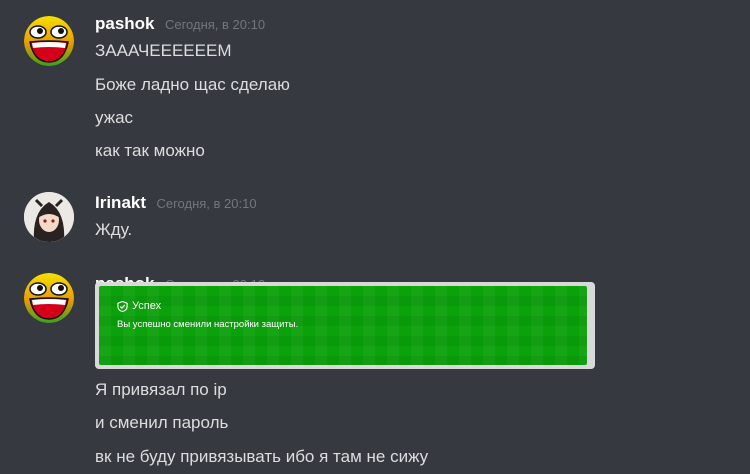 Image resolution: width=750 pixels, height=474 pixels. I want to click on message-text: Жду., so click(114, 229).